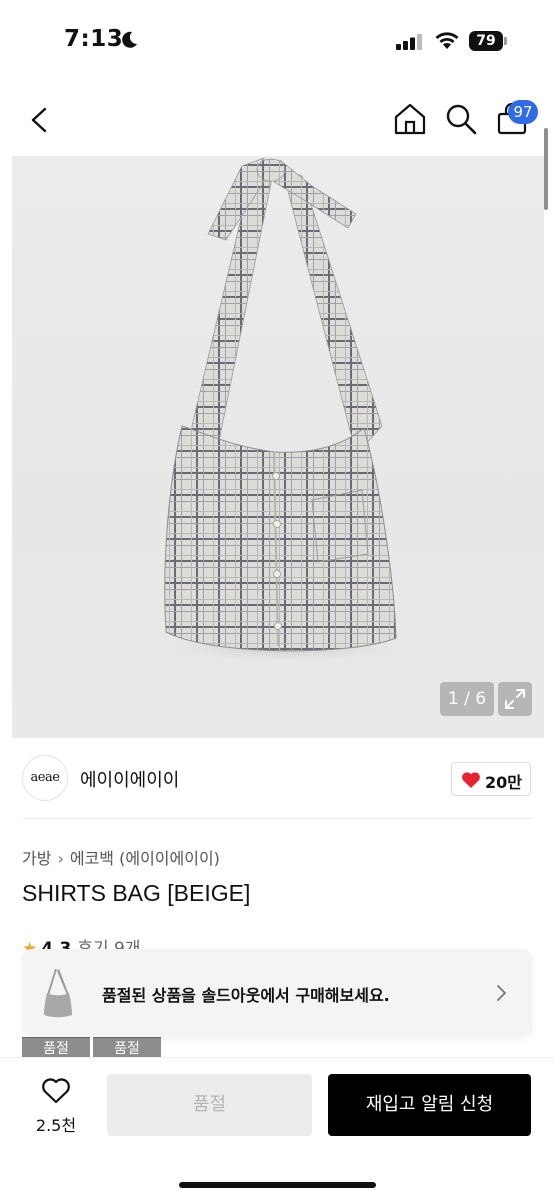 This screenshot has width=554, height=1200. Describe the element at coordinates (209, 1105) in the screenshot. I see `soldout-button: 품절` at that location.